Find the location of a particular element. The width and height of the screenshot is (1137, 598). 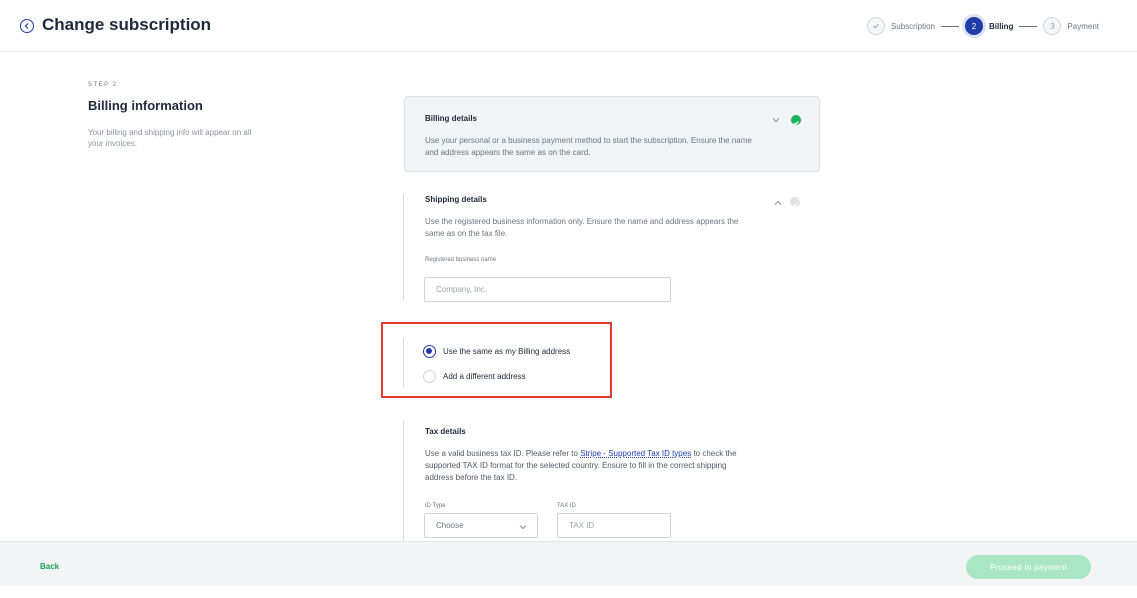

business-name-label: Registered business name is located at coordinates (461, 260).